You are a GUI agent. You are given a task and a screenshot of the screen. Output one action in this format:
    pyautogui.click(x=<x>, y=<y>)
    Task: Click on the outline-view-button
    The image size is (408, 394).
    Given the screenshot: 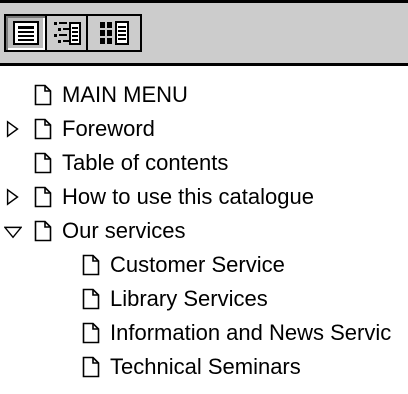 What is the action you would take?
    pyautogui.click(x=67, y=33)
    